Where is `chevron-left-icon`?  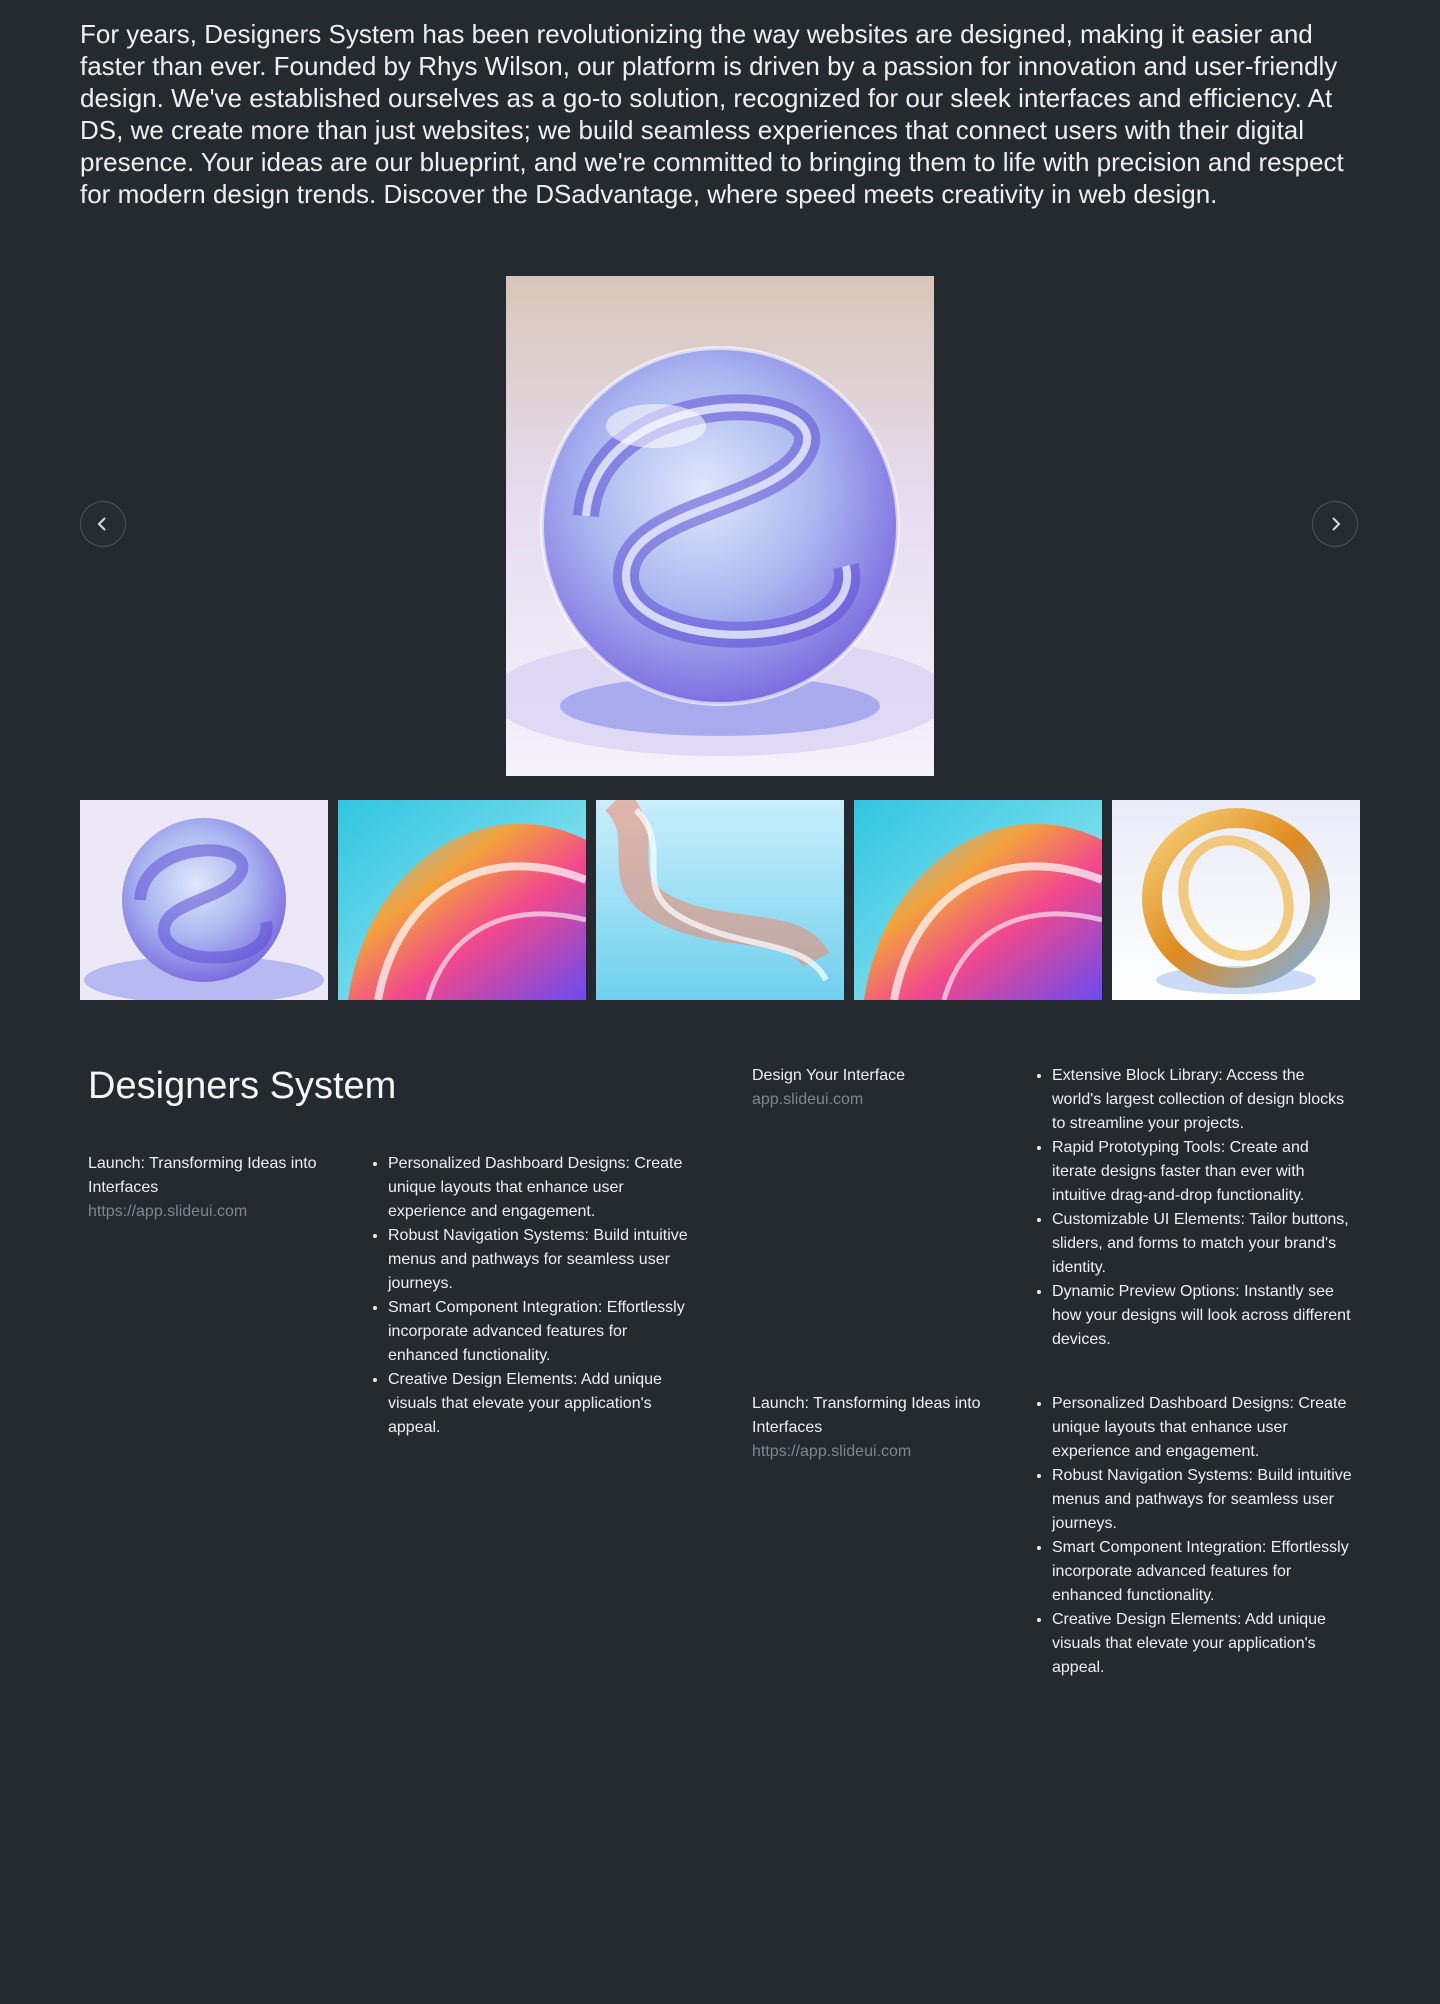 chevron-left-icon is located at coordinates (101, 524).